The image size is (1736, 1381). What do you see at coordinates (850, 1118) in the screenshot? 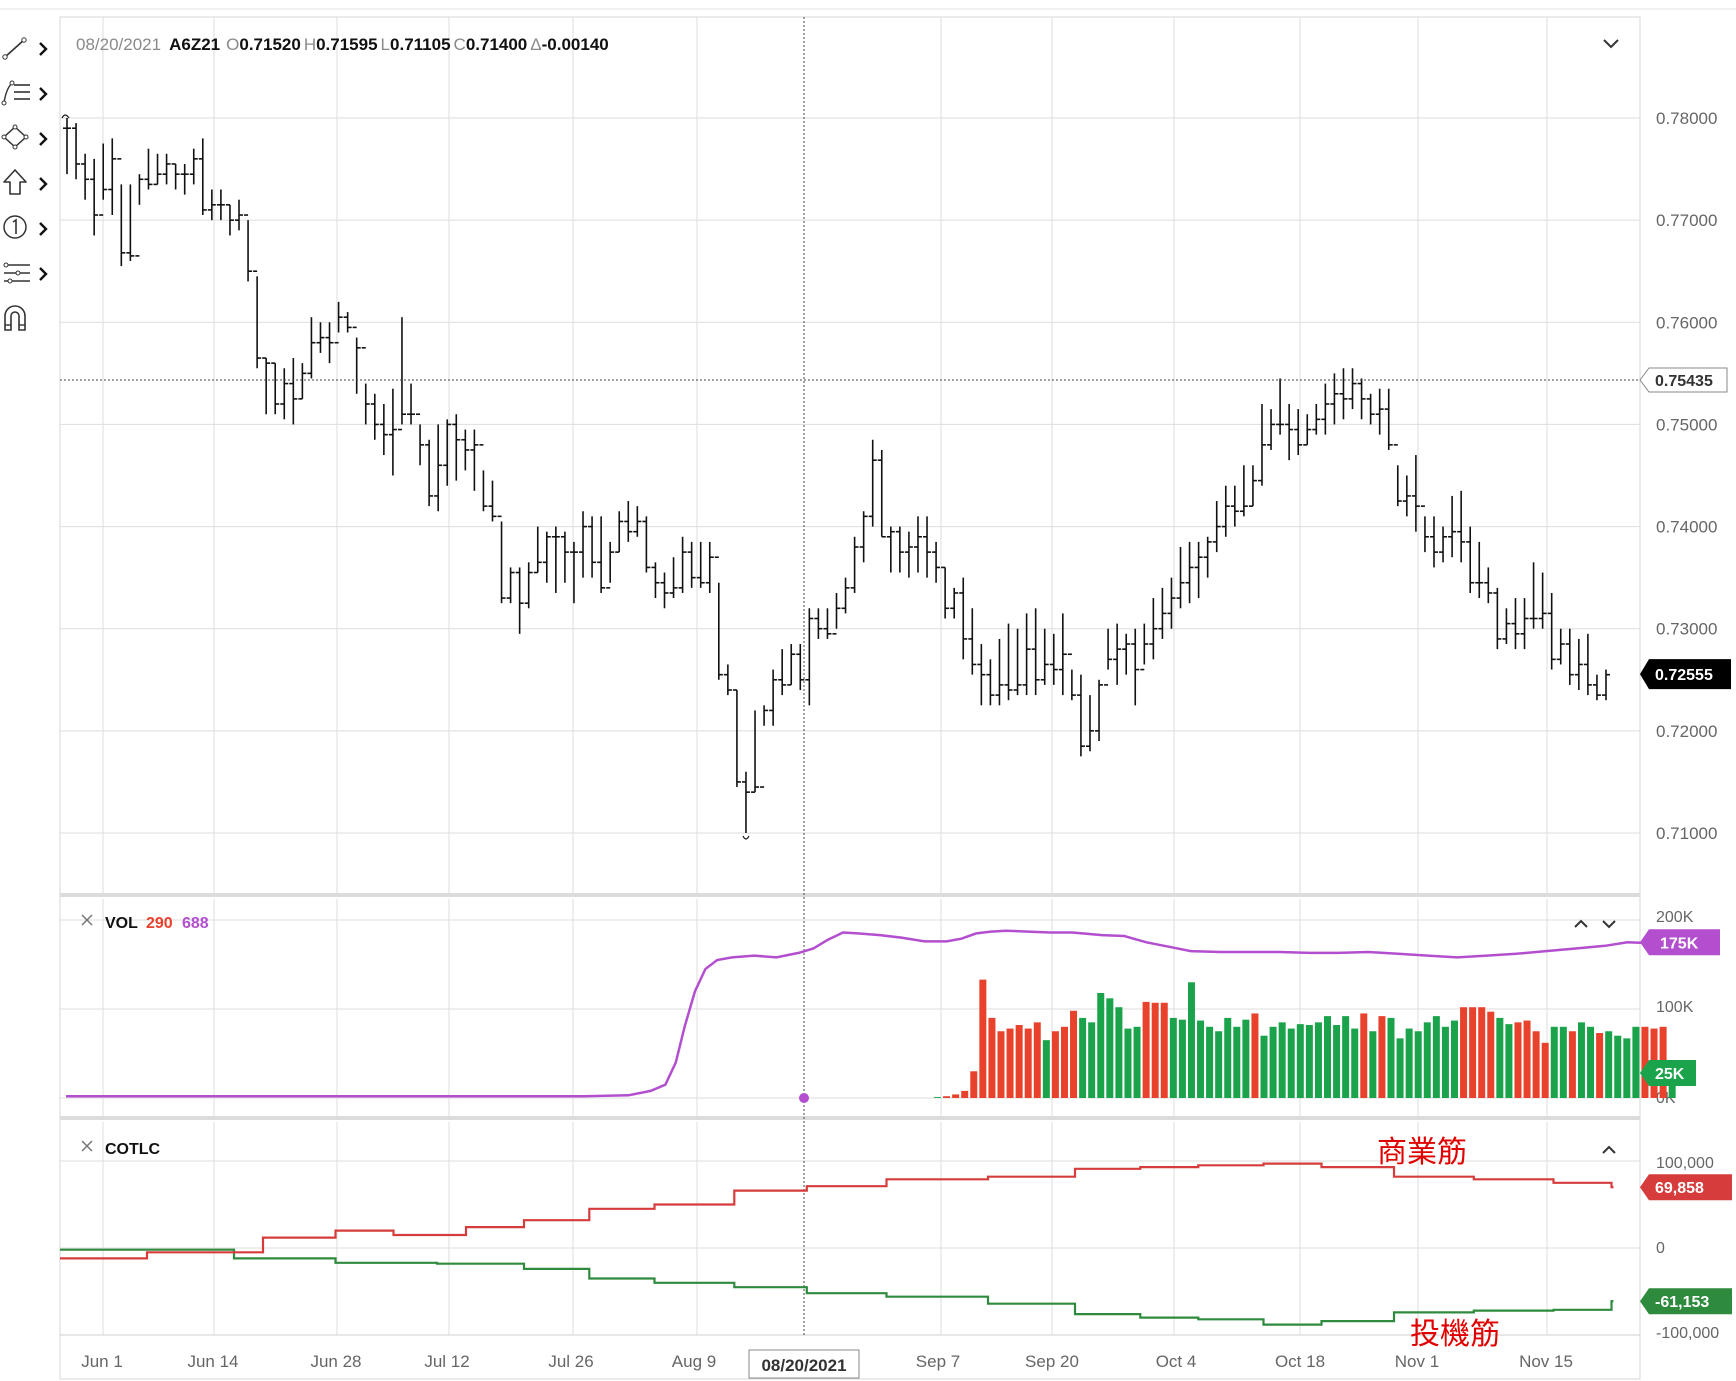
I see `panel-separator` at bounding box center [850, 1118].